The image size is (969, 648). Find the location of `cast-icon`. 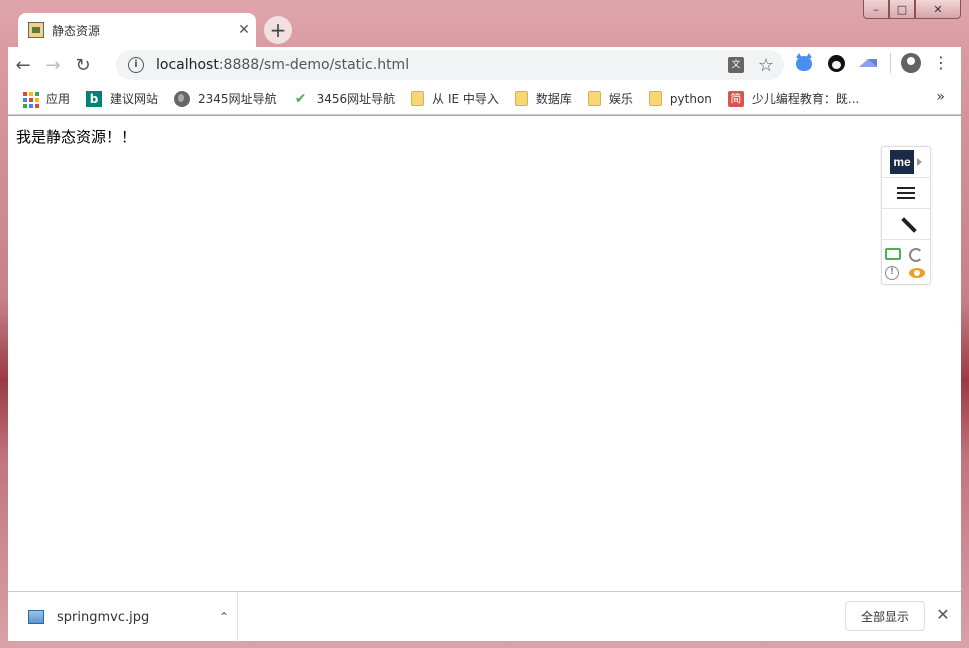

cast-icon is located at coordinates (893, 254).